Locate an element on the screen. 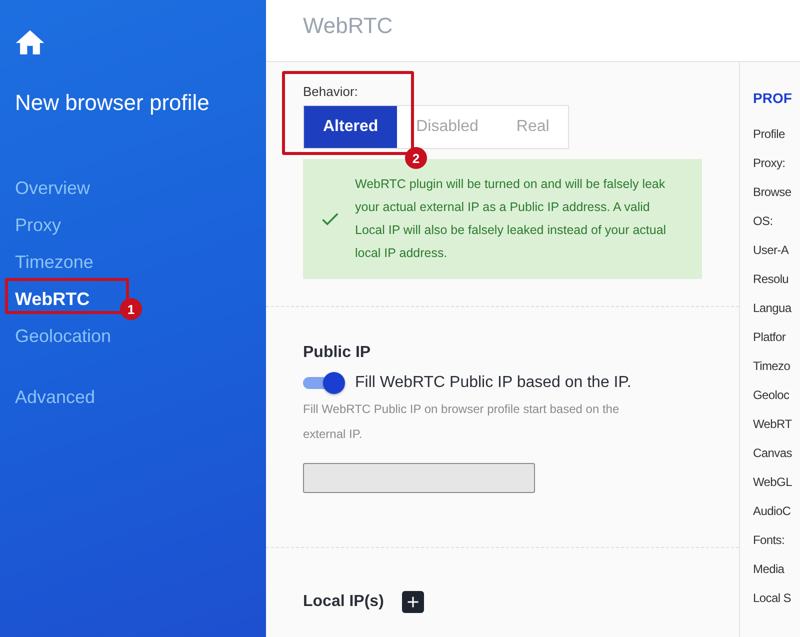 The image size is (800, 637). panel-row-label: Timezo is located at coordinates (772, 367).